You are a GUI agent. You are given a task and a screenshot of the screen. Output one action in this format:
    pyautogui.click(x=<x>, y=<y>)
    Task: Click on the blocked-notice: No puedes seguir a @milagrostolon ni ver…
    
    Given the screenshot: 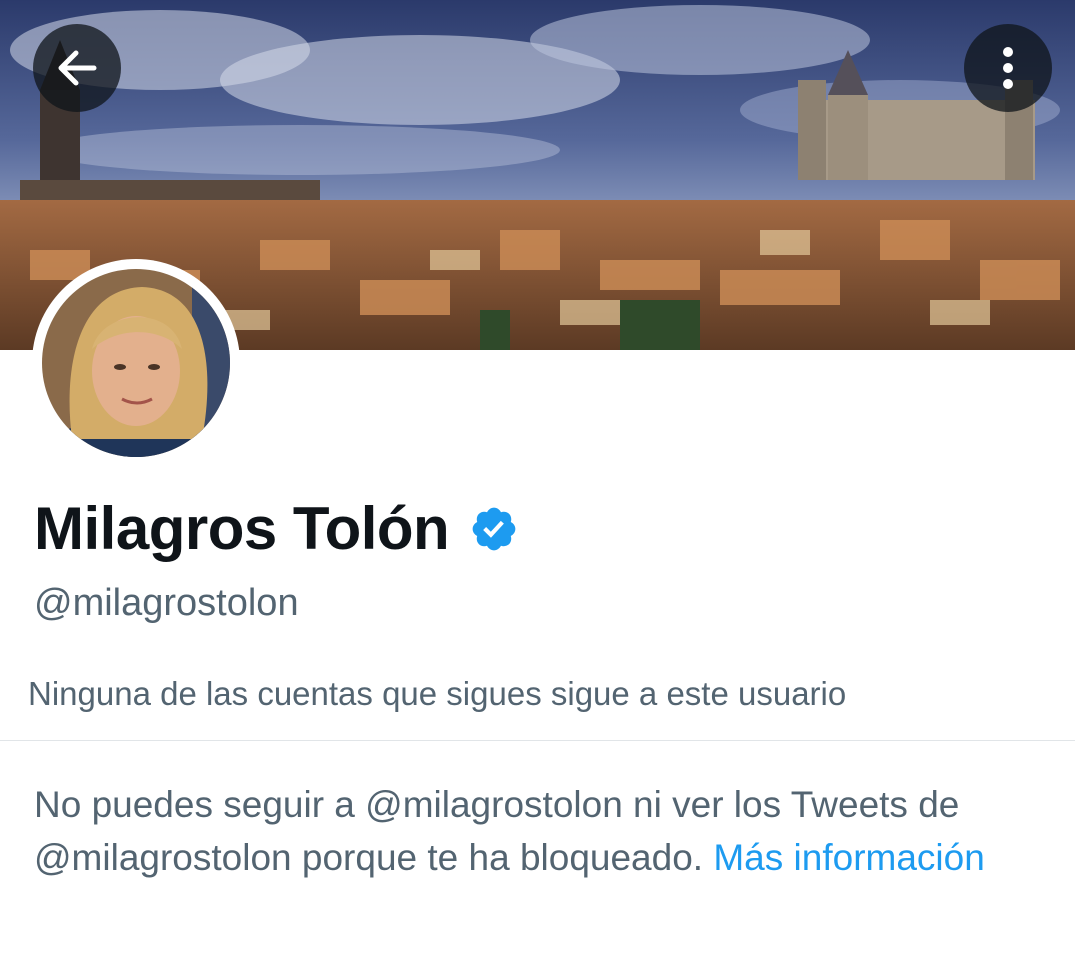 What is the action you would take?
    pyautogui.click(x=534, y=831)
    